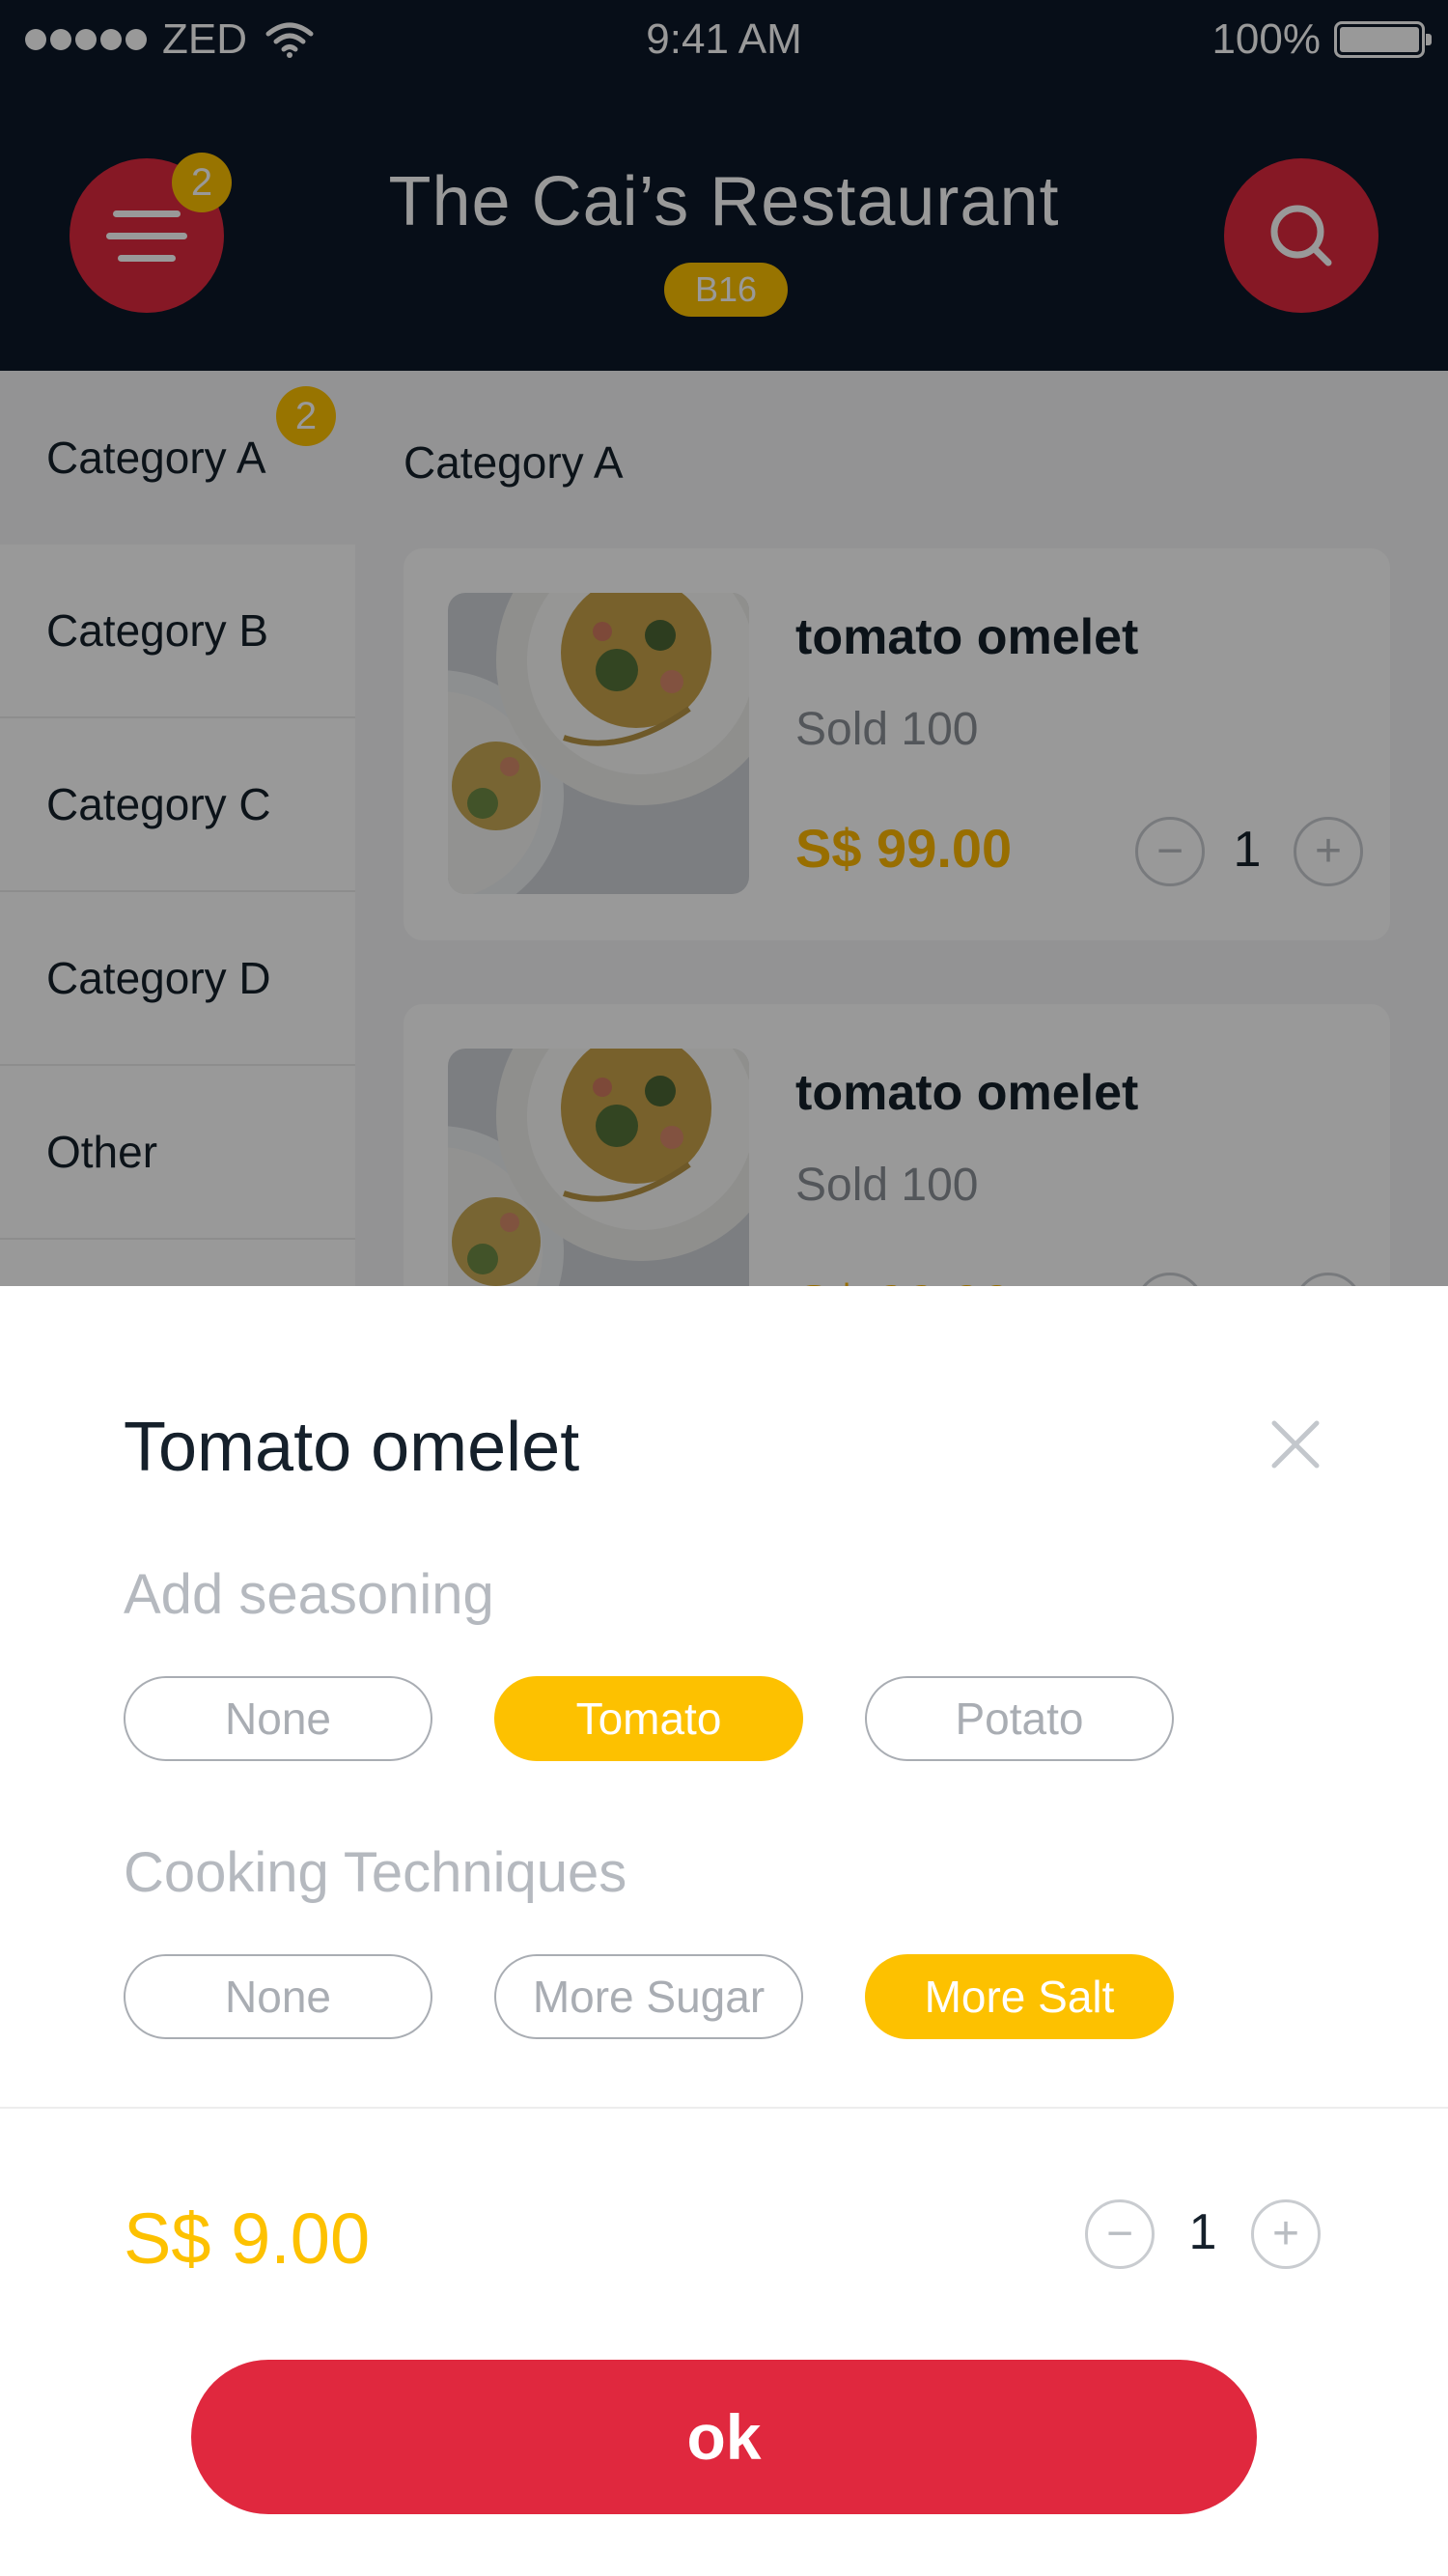 The image size is (1448, 2576). Describe the element at coordinates (248, 2239) in the screenshot. I see `total-price: S$ 9.00` at that location.